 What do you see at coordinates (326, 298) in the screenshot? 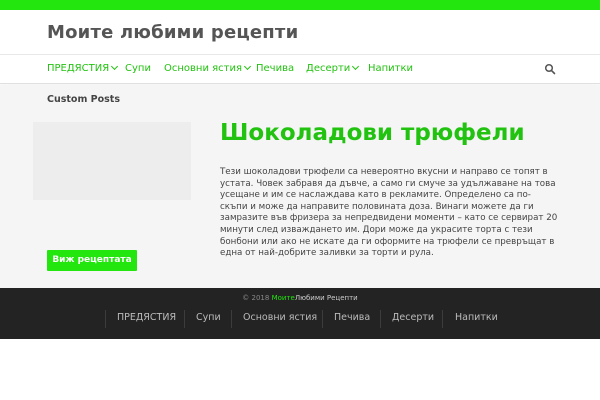
I see `copyright-site-name: Любими Рецепти` at bounding box center [326, 298].